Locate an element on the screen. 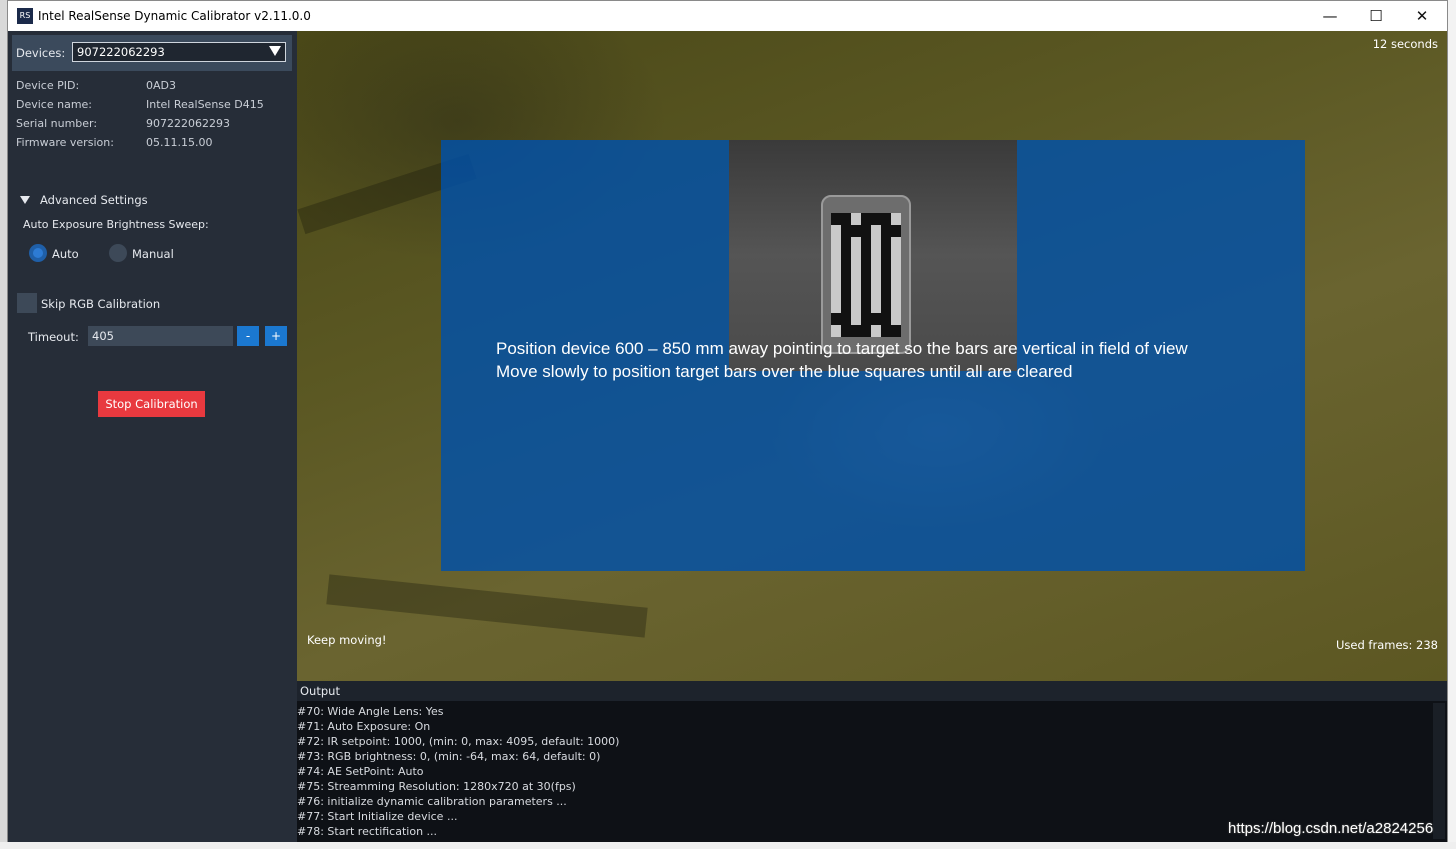 The width and height of the screenshot is (1456, 849). timeout-increment-button: + is located at coordinates (276, 336).